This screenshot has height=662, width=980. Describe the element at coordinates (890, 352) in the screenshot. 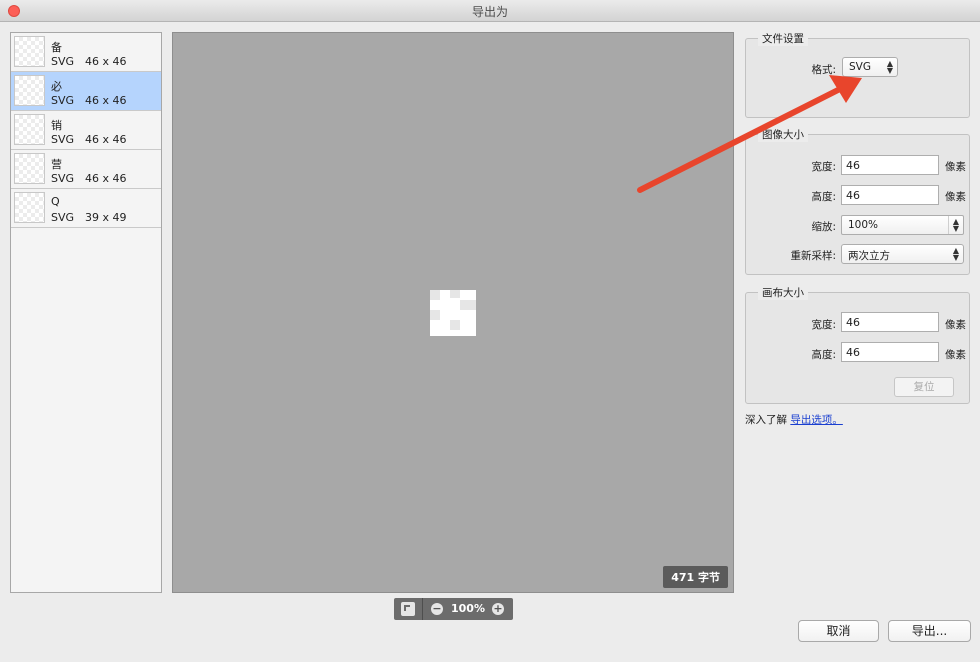

I see `canvas-height-field: 46` at that location.